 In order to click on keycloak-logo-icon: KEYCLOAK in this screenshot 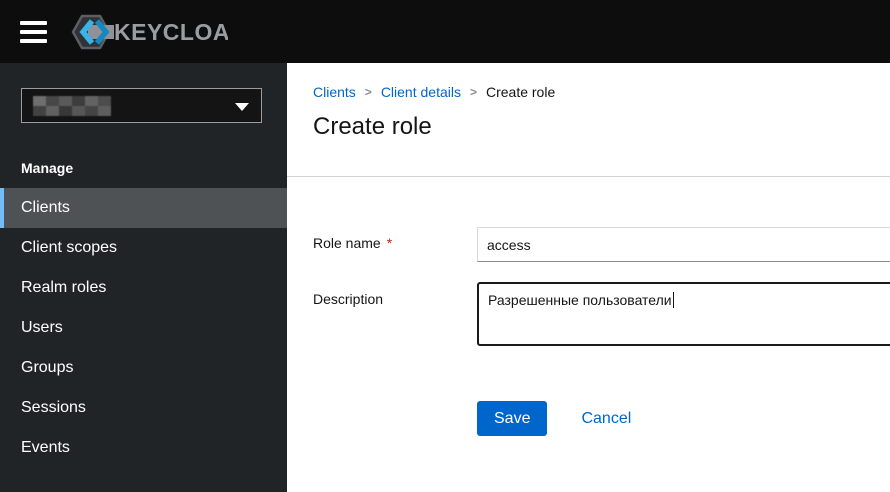, I will do `click(149, 31)`.